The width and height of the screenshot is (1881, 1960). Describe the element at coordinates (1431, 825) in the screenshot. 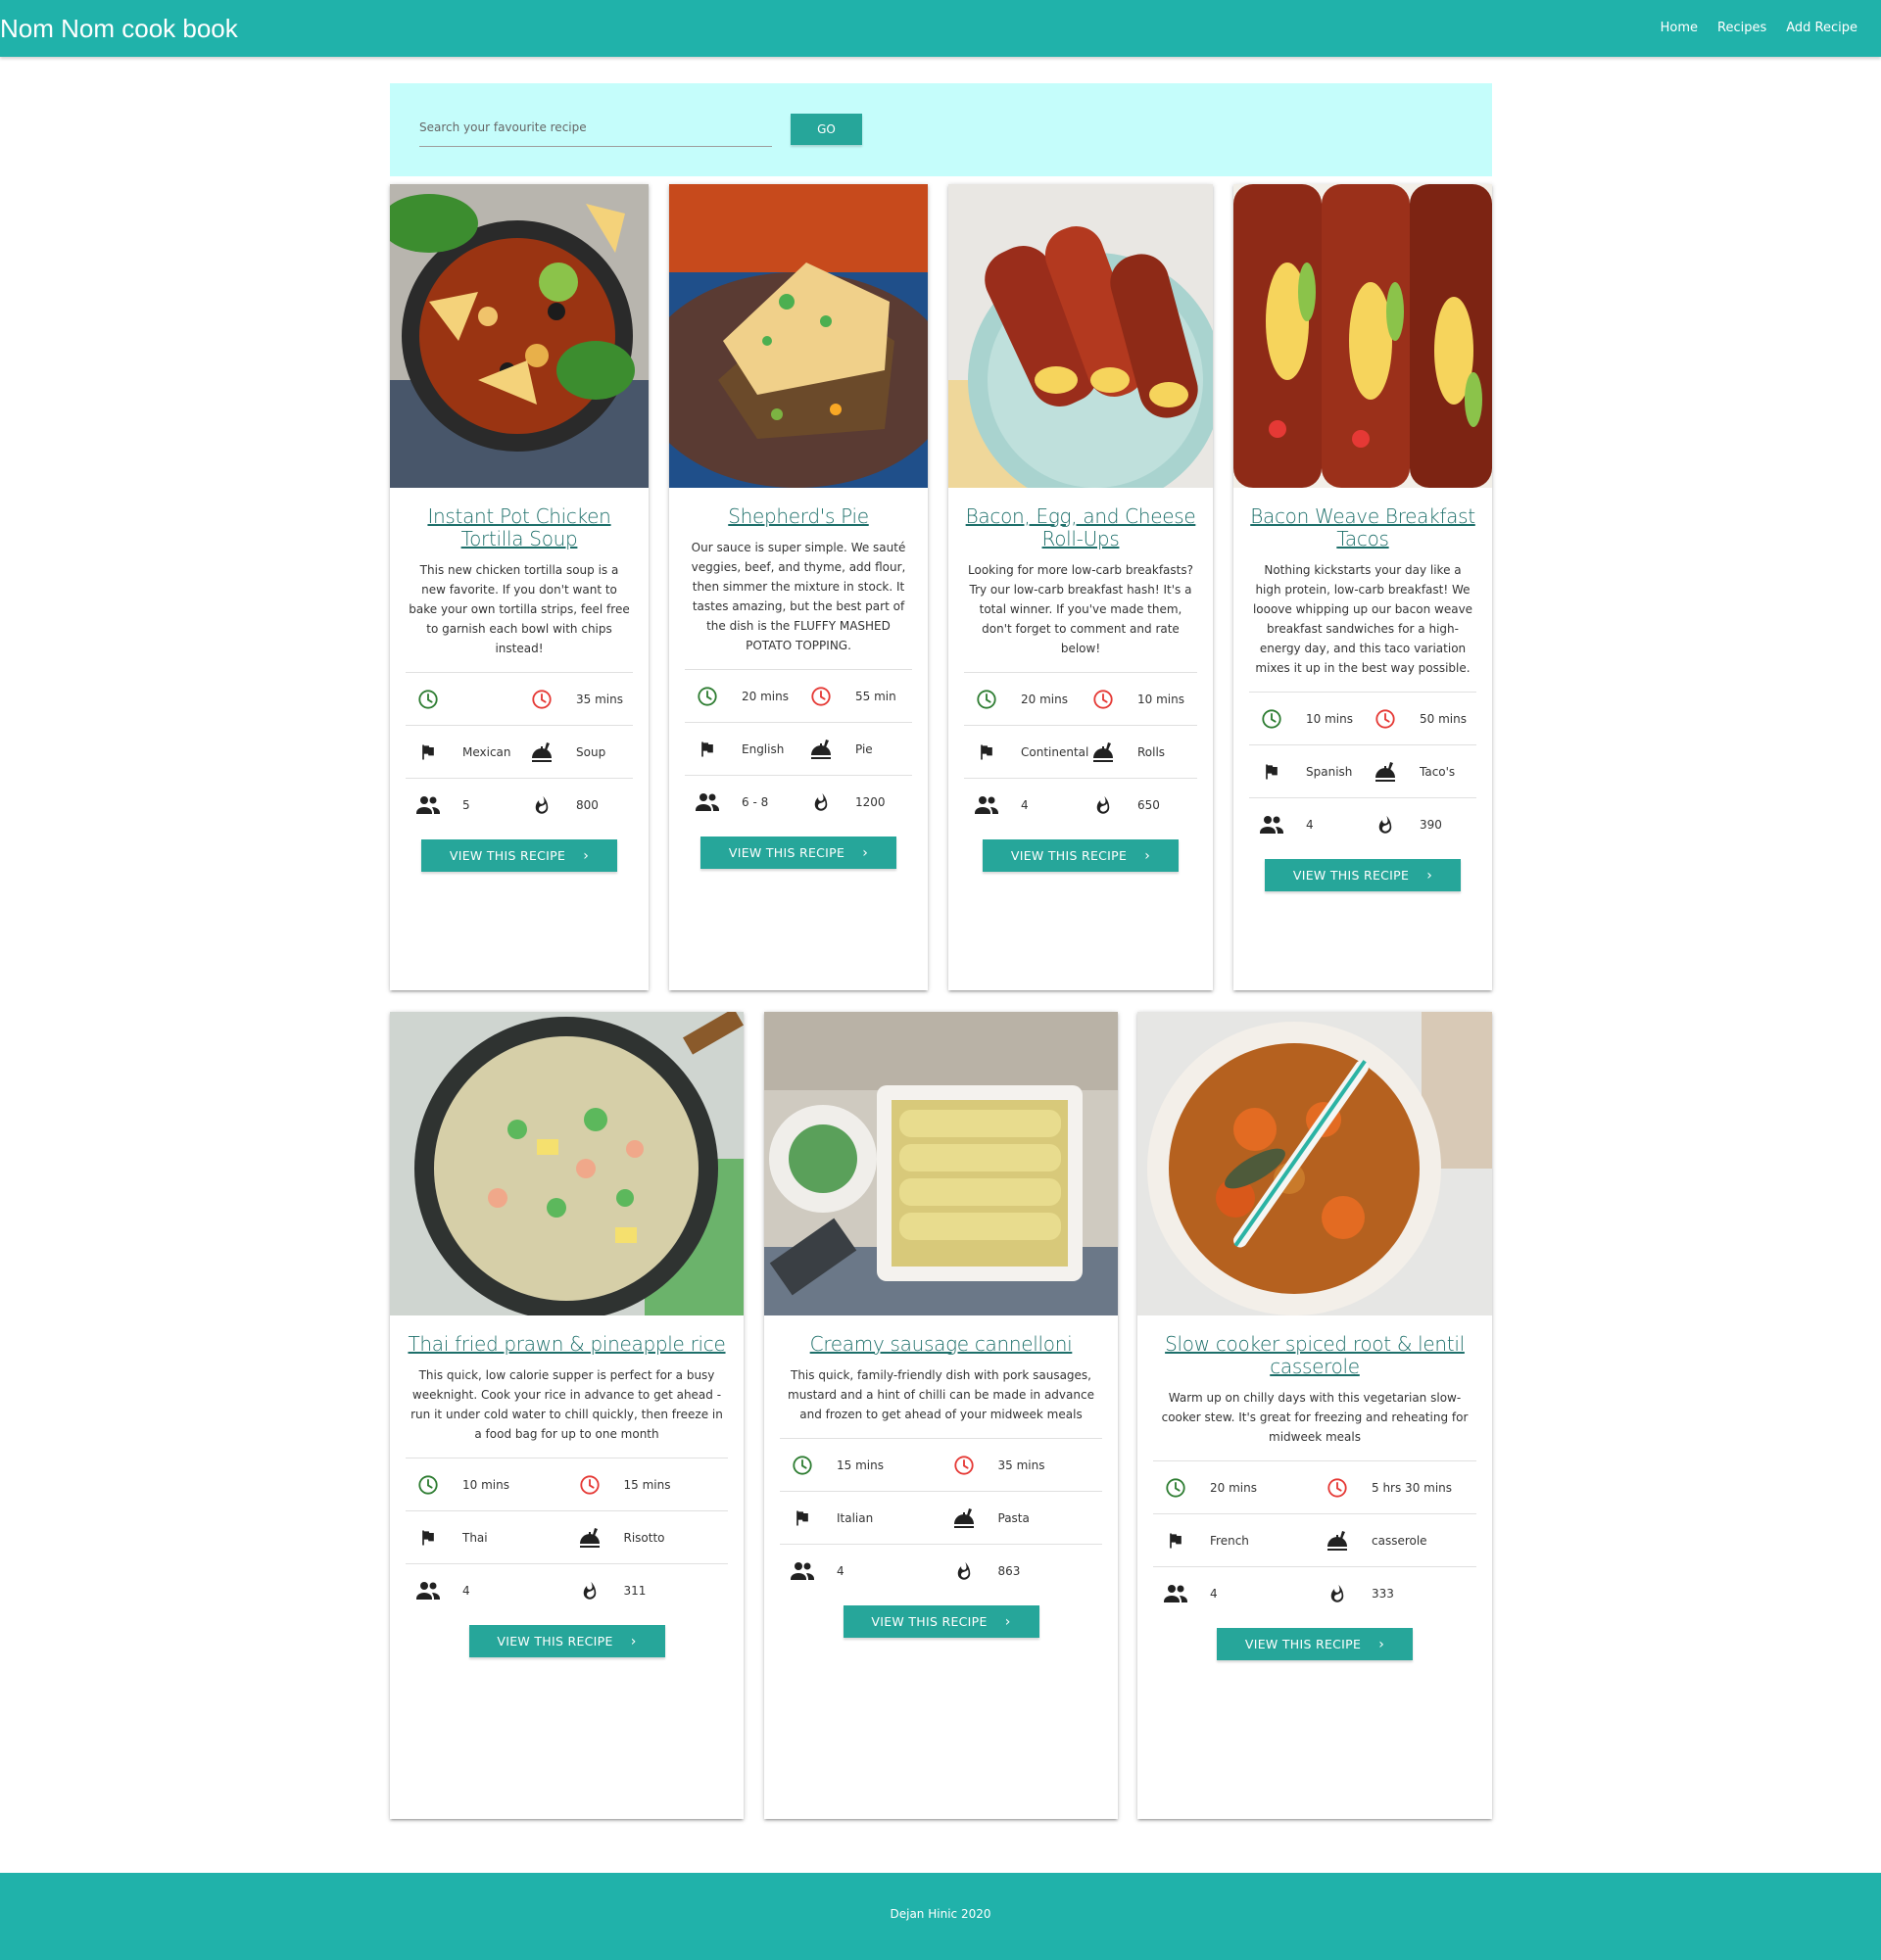

I see `calories: 390` at that location.